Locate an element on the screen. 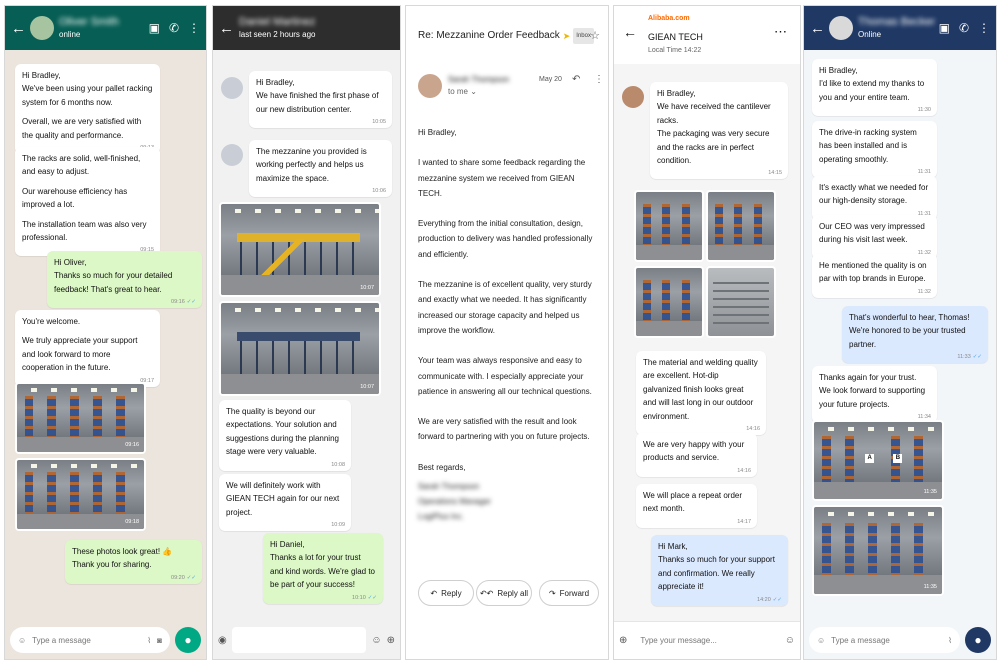 The height and width of the screenshot is (667, 1000). photo-message: A B 11:35 is located at coordinates (878, 460).